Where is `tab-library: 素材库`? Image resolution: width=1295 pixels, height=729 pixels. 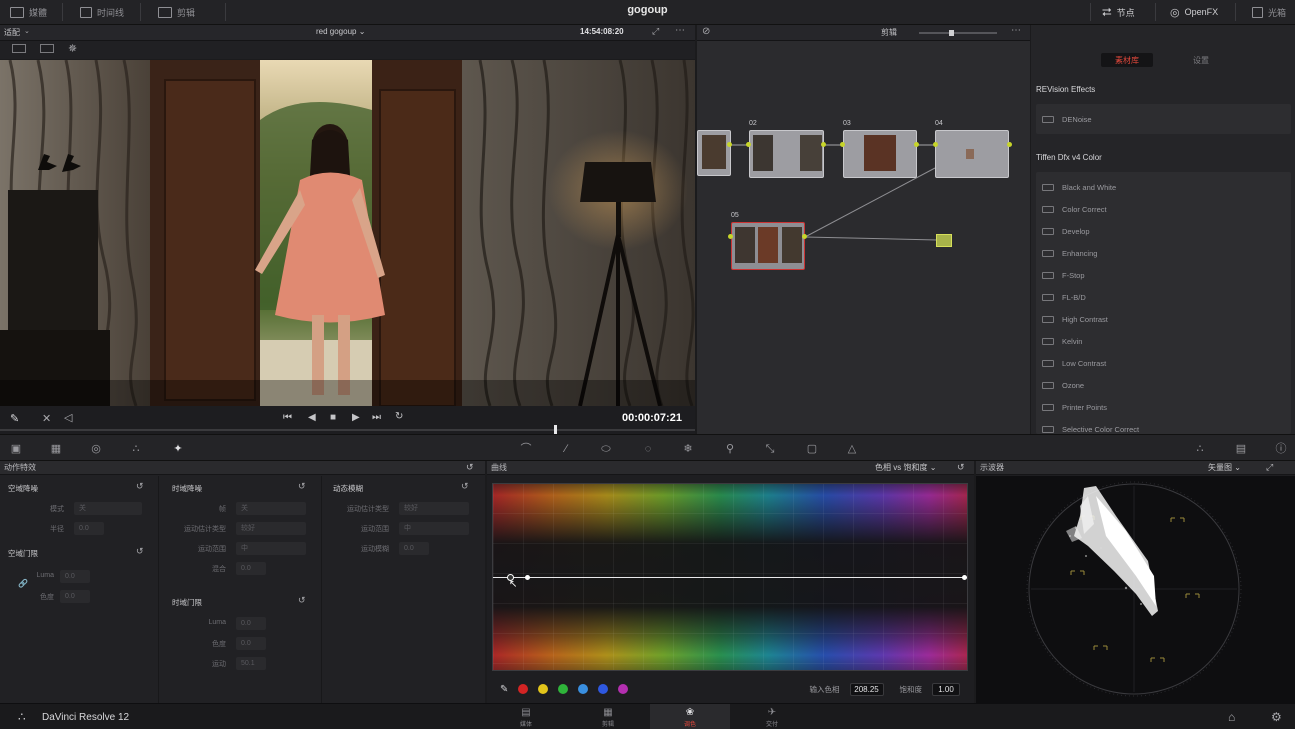
tab-library: 素材库 is located at coordinates (1127, 60).